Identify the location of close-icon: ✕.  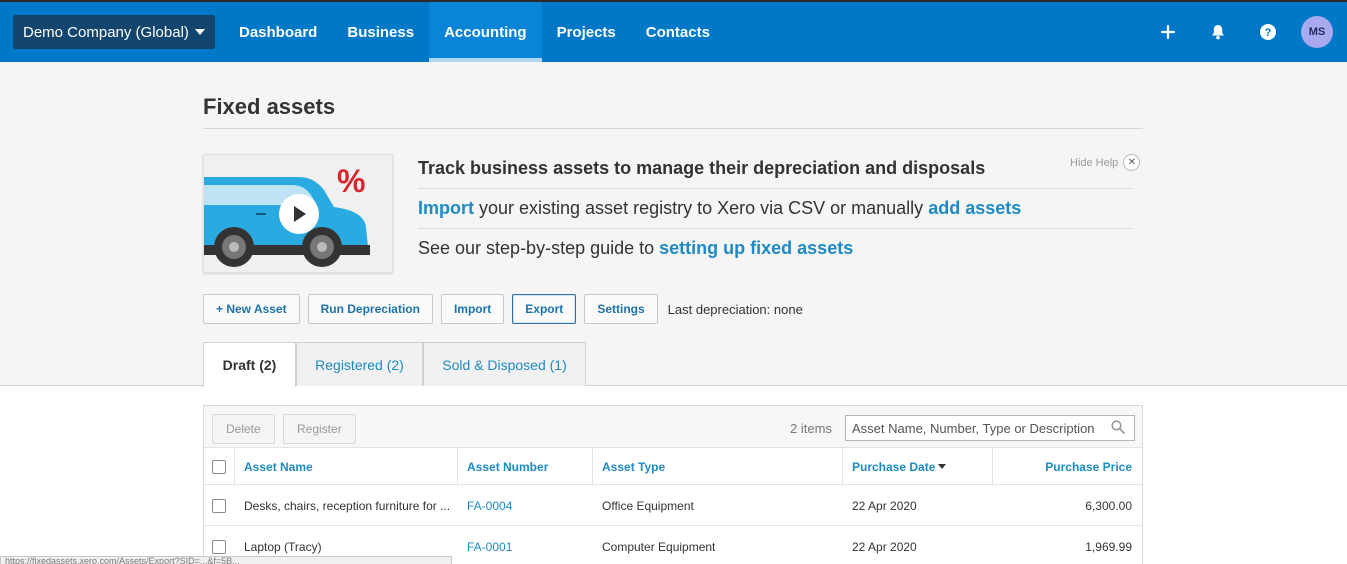
(1132, 162).